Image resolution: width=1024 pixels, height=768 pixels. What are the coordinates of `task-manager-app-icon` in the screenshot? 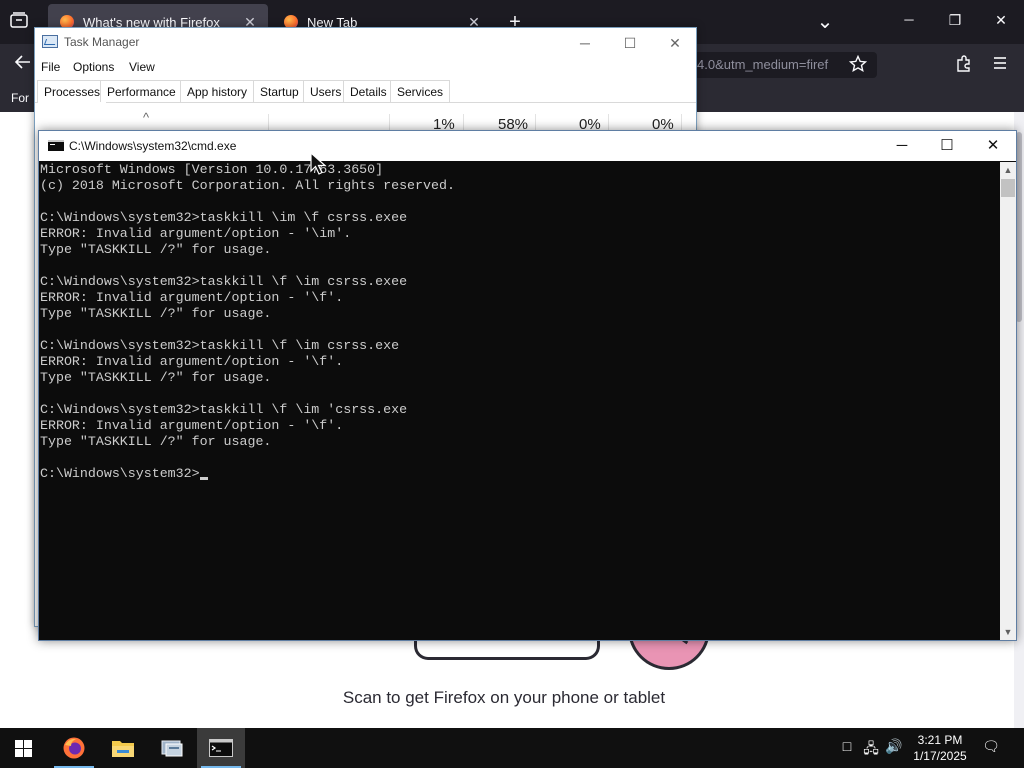 It's located at (50, 41).